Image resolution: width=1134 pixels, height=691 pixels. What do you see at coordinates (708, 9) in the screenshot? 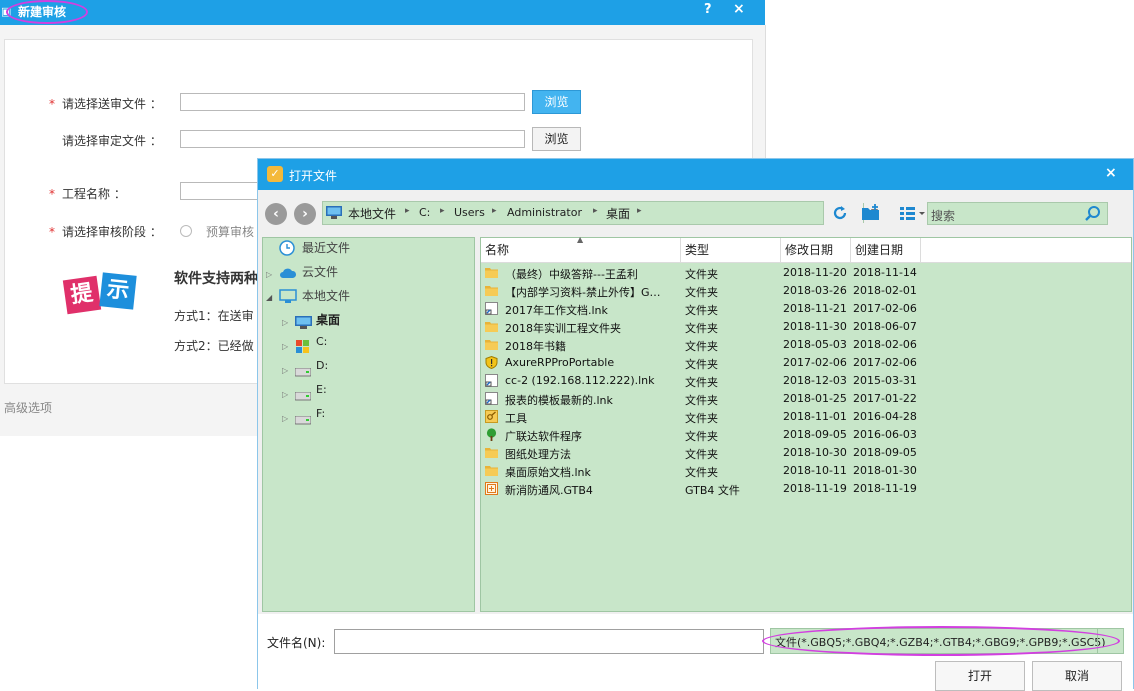
I see `help-button: ?` at bounding box center [708, 9].